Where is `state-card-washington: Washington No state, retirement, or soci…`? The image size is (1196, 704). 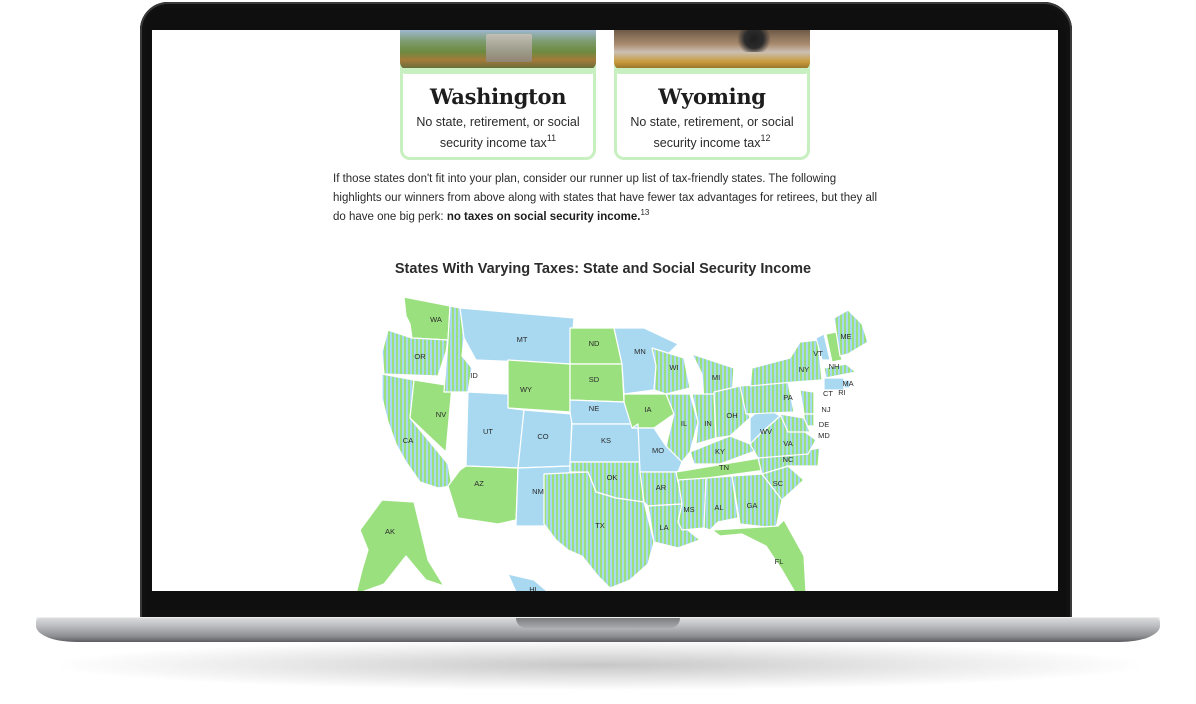 state-card-washington: Washington No state, retirement, or soci… is located at coordinates (498, 95).